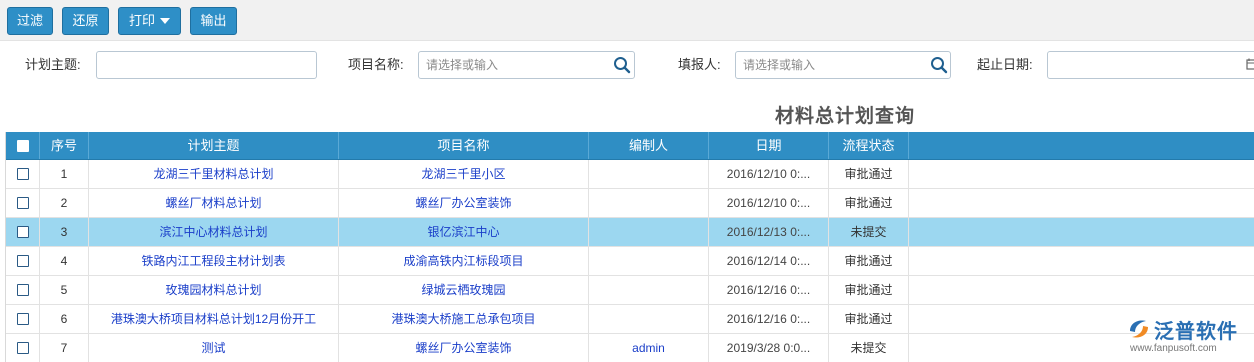  I want to click on project-name-link: 成渝高铁内江标段项目, so click(464, 261).